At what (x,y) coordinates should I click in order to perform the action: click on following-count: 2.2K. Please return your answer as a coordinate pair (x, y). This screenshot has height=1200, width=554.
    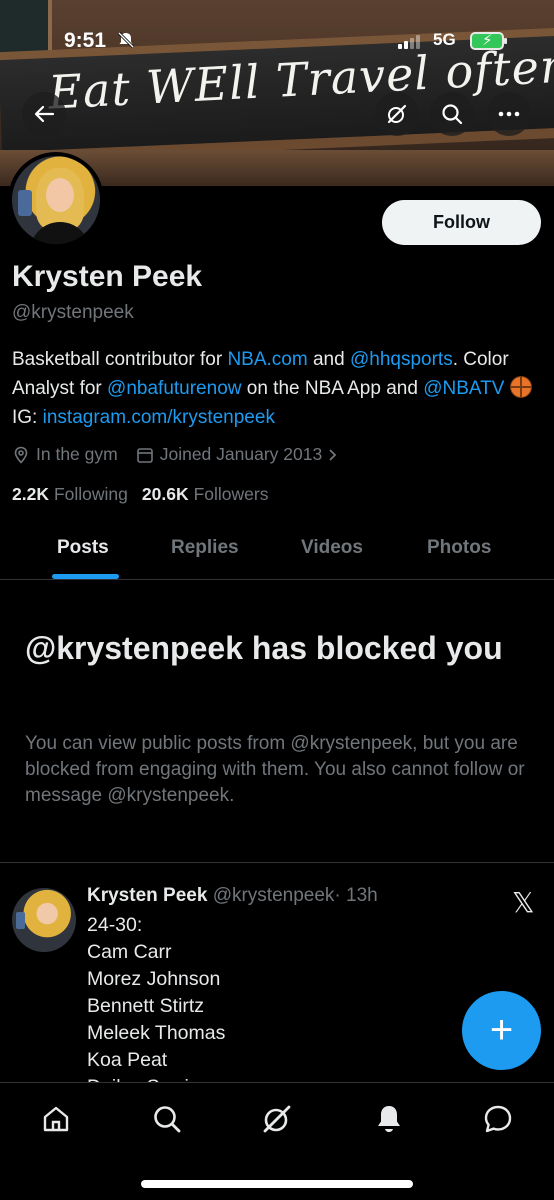
    Looking at the image, I should click on (30, 494).